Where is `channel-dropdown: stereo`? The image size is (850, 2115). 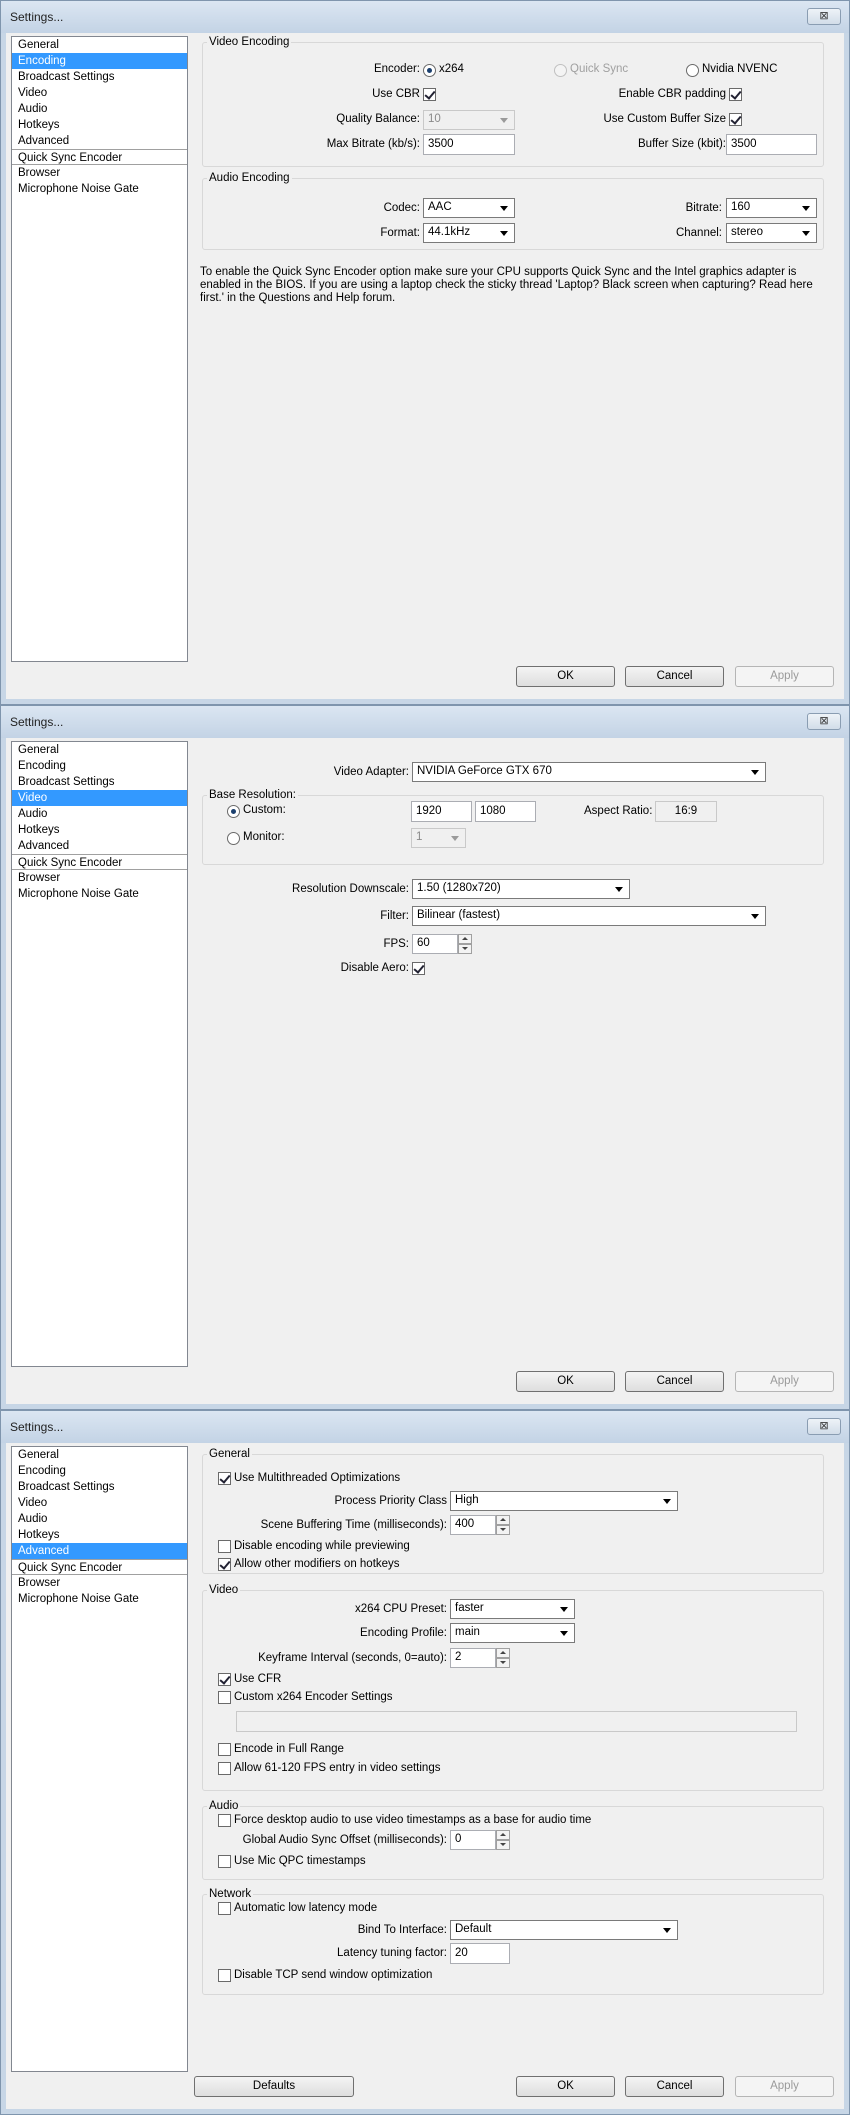 channel-dropdown: stereo is located at coordinates (771, 233).